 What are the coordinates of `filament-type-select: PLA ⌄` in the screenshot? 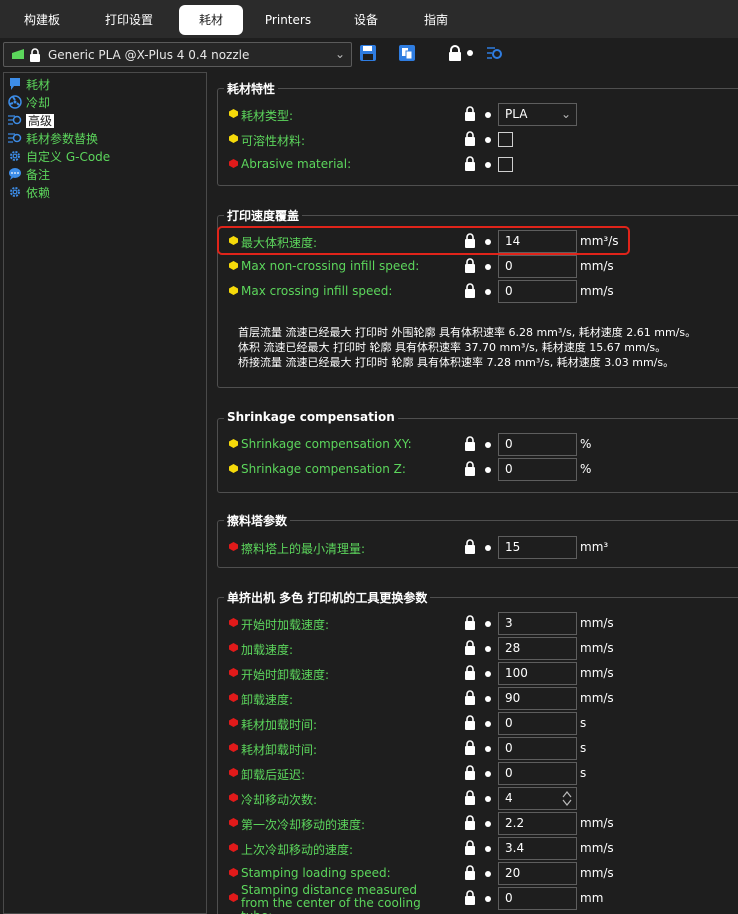 It's located at (537, 114).